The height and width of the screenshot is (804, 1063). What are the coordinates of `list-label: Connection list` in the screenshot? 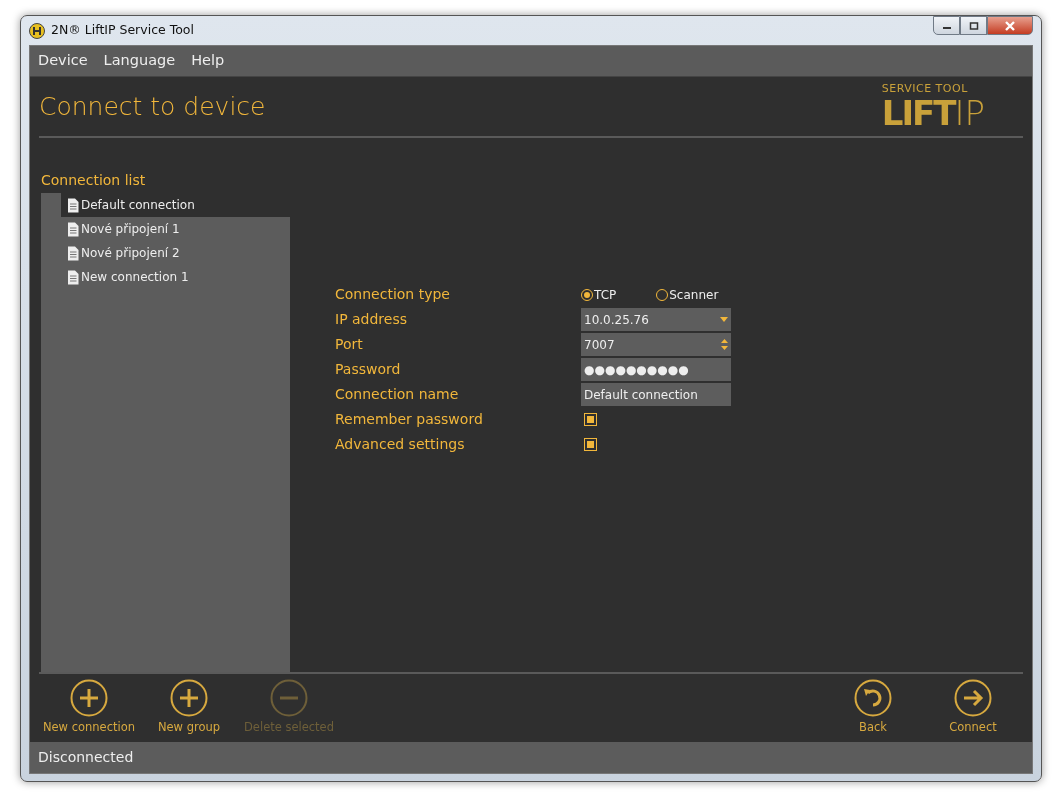 It's located at (94, 180).